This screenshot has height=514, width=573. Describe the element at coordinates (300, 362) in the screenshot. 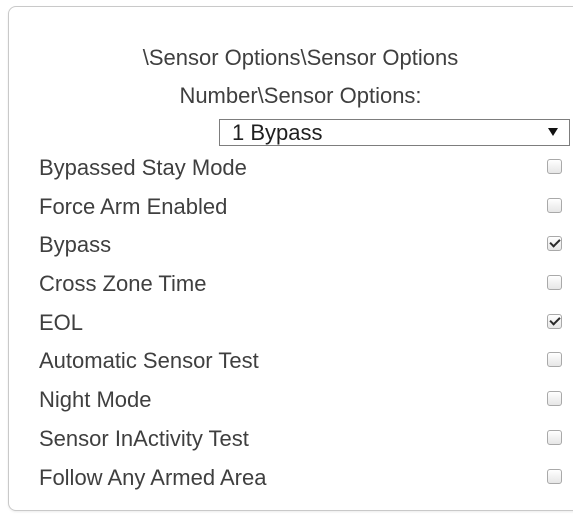

I see `option-row: Automatic Sensor Test` at that location.